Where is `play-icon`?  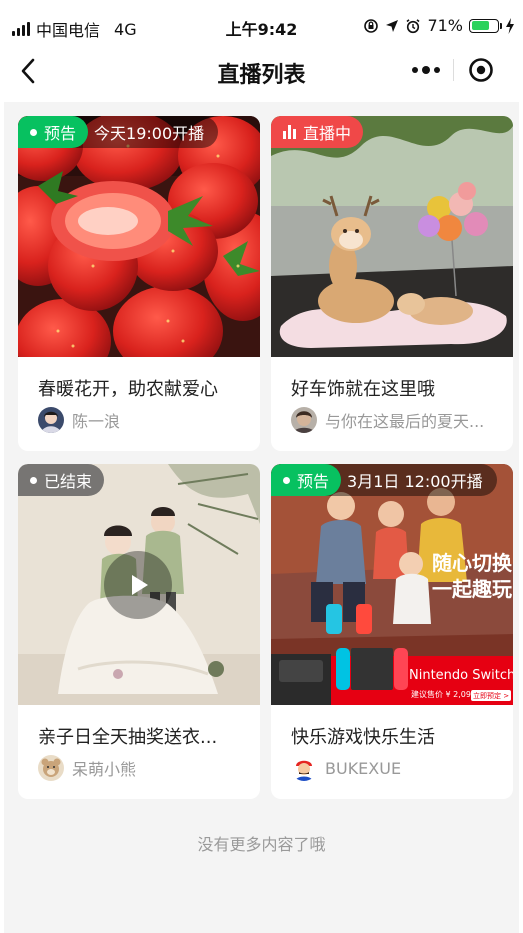
play-icon is located at coordinates (140, 585).